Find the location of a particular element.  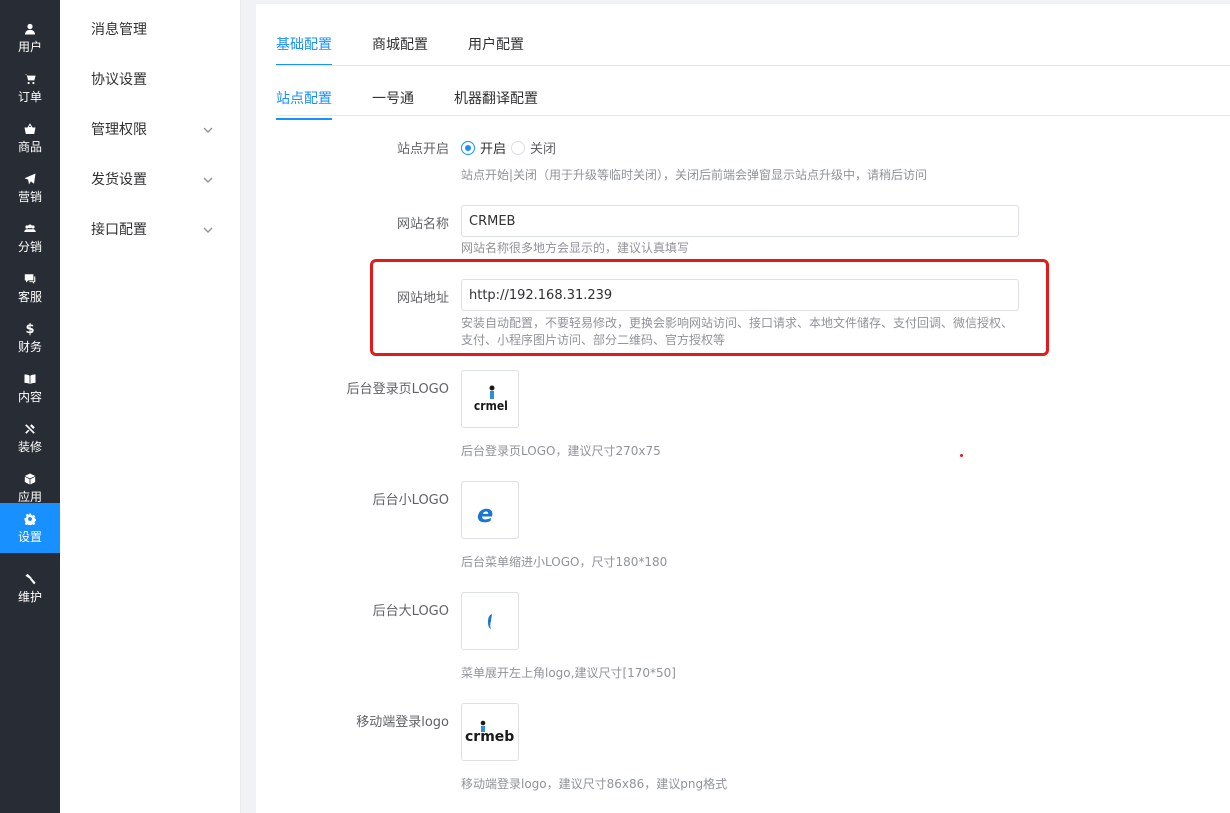

sidebar-label: 装修 is located at coordinates (29, 447).